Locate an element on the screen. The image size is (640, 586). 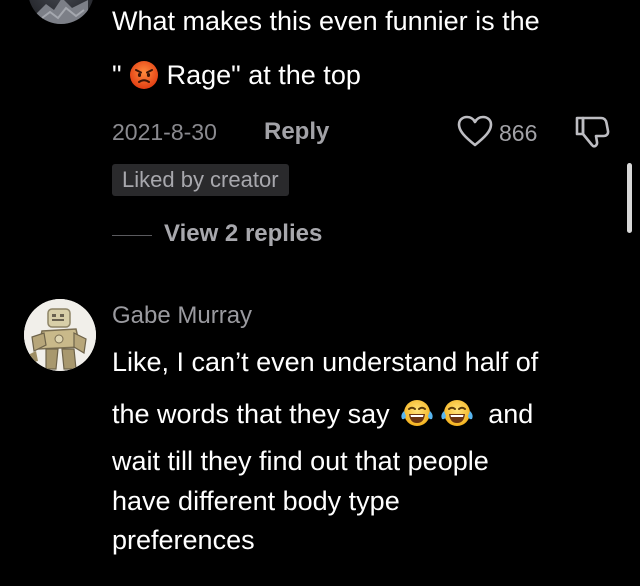
comment-text-line-5: preferences is located at coordinates (183, 540).